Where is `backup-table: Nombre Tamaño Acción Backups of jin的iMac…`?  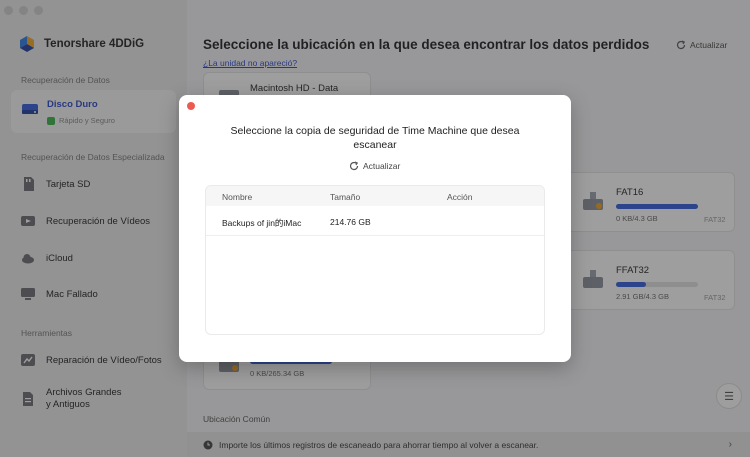
backup-table: Nombre Tamaño Acción Backups of jin的iMac… is located at coordinates (375, 260).